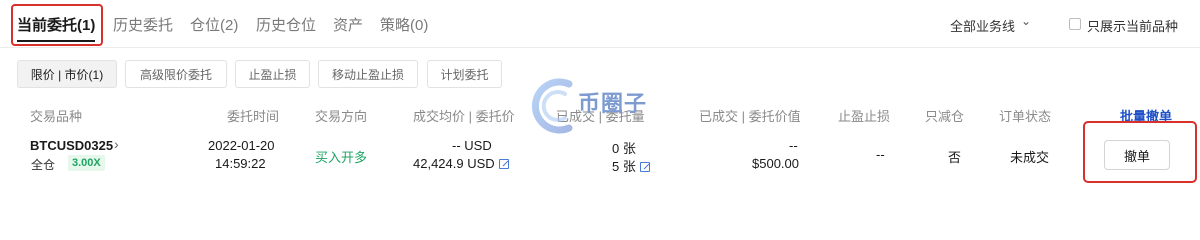 This screenshot has width=1200, height=240. What do you see at coordinates (472, 145) in the screenshot?
I see `avg-fill-price: -- USD` at bounding box center [472, 145].